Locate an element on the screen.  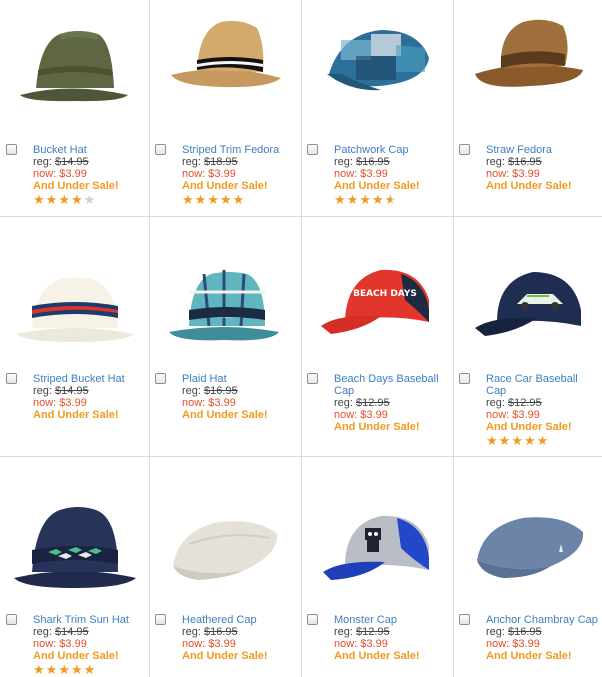
product-name-link: Beach Days Baseball Cap is located at coordinates (391, 385).